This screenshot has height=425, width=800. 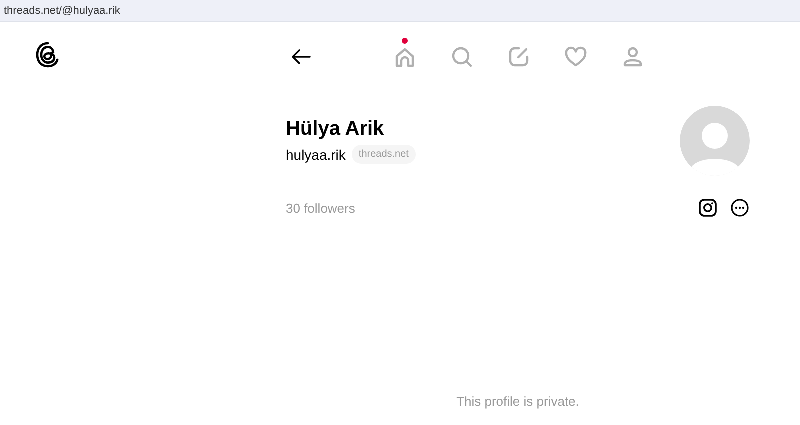 What do you see at coordinates (576, 57) in the screenshot?
I see `heart-icon` at bounding box center [576, 57].